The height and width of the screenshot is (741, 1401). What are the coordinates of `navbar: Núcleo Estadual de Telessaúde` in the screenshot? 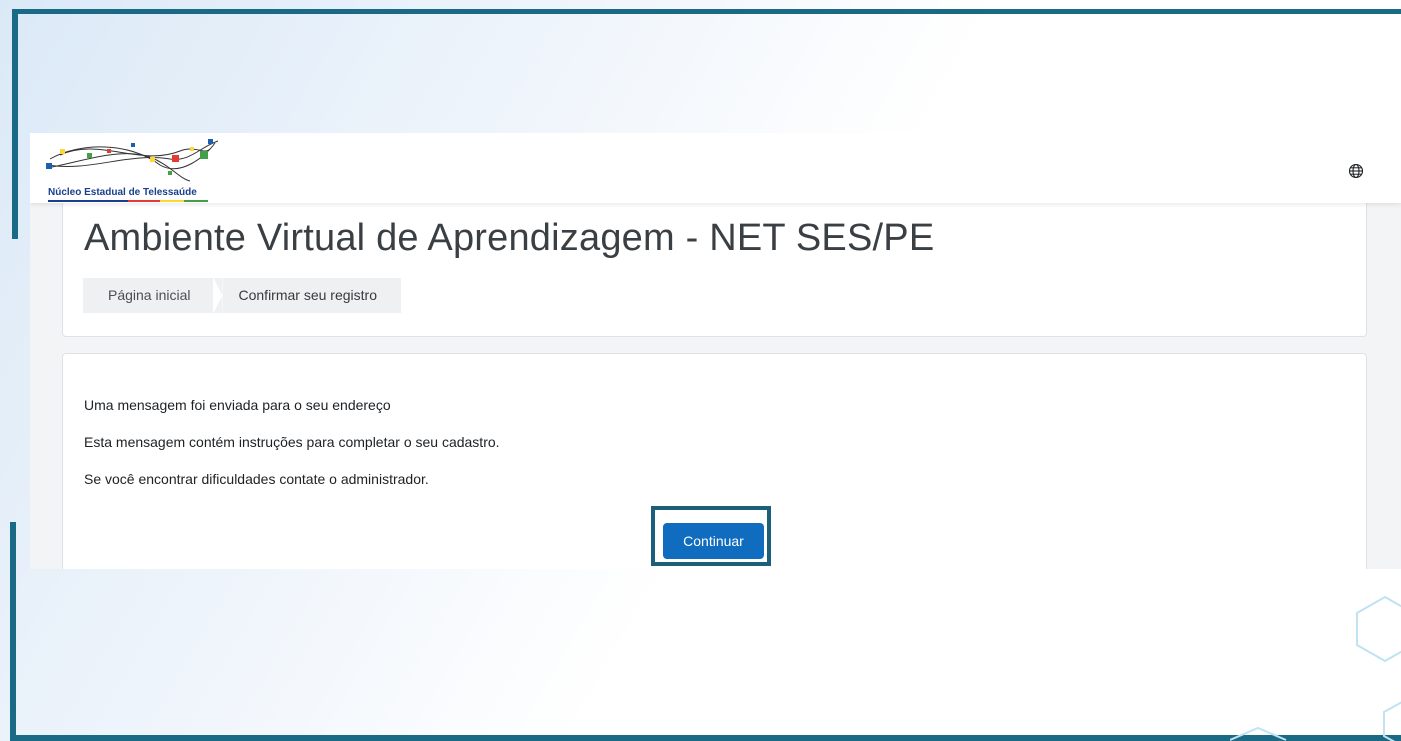 It's located at (715, 168).